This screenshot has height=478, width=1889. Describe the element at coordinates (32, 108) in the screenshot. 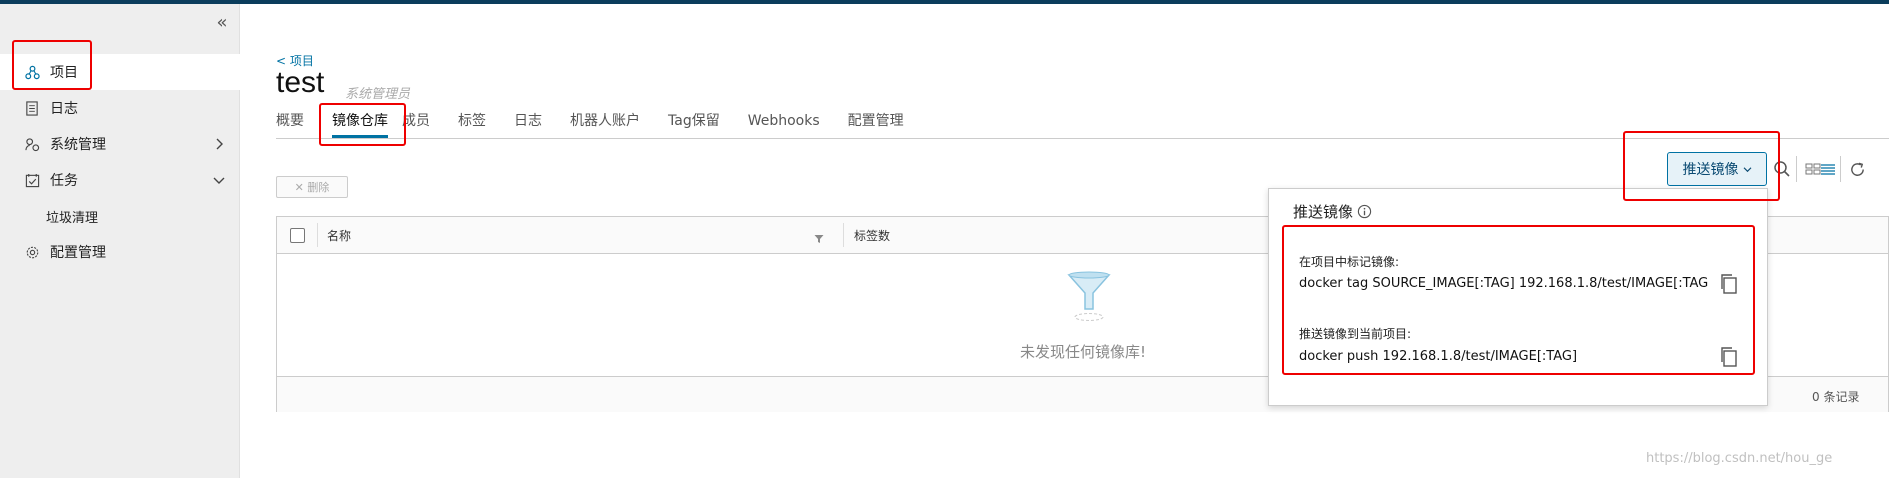

I see `log-icon` at that location.